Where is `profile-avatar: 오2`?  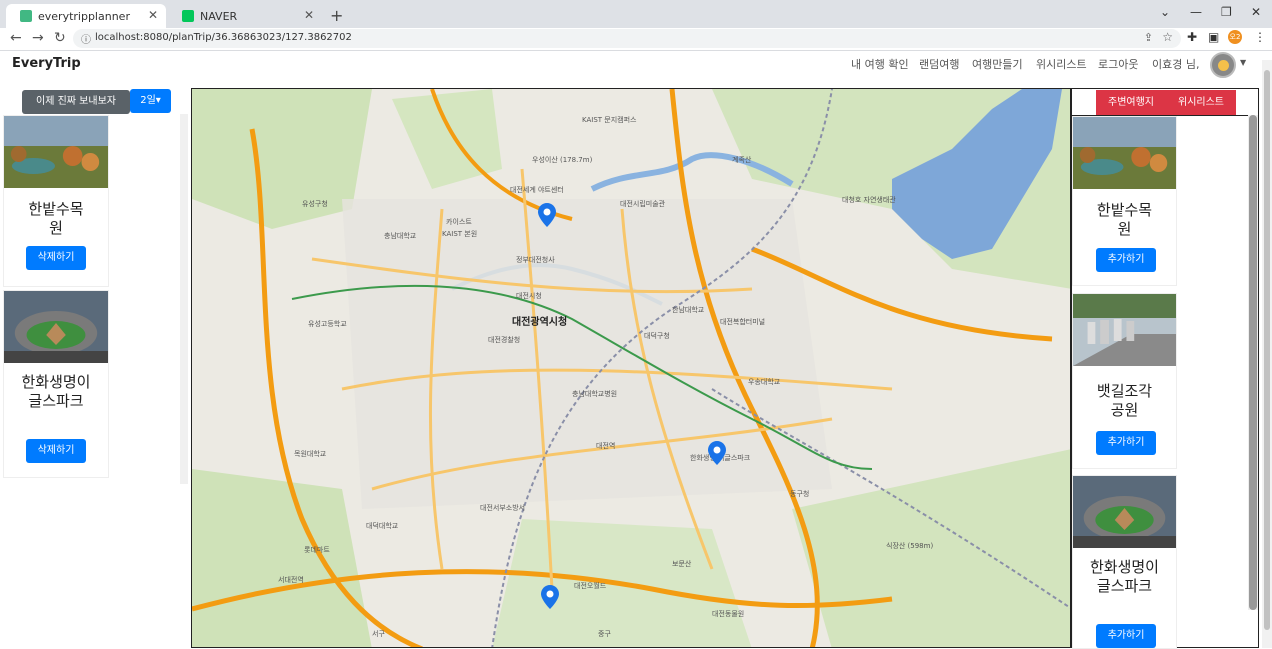
profile-avatar: 오2 is located at coordinates (1235, 37).